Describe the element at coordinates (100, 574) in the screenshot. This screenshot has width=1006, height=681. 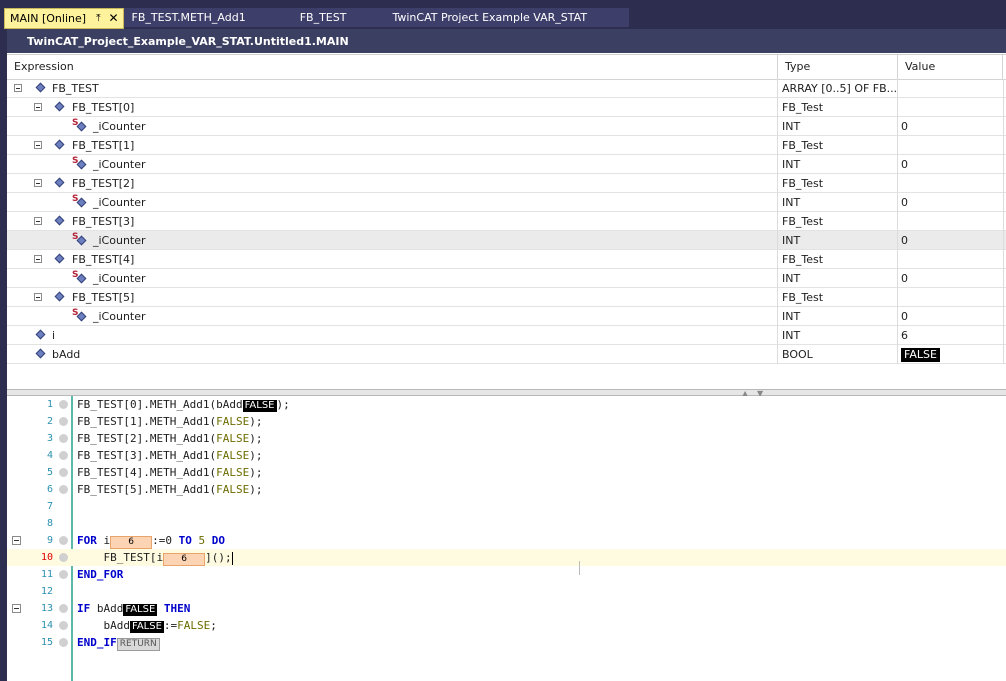
I see `code-text: END_FOR` at that location.